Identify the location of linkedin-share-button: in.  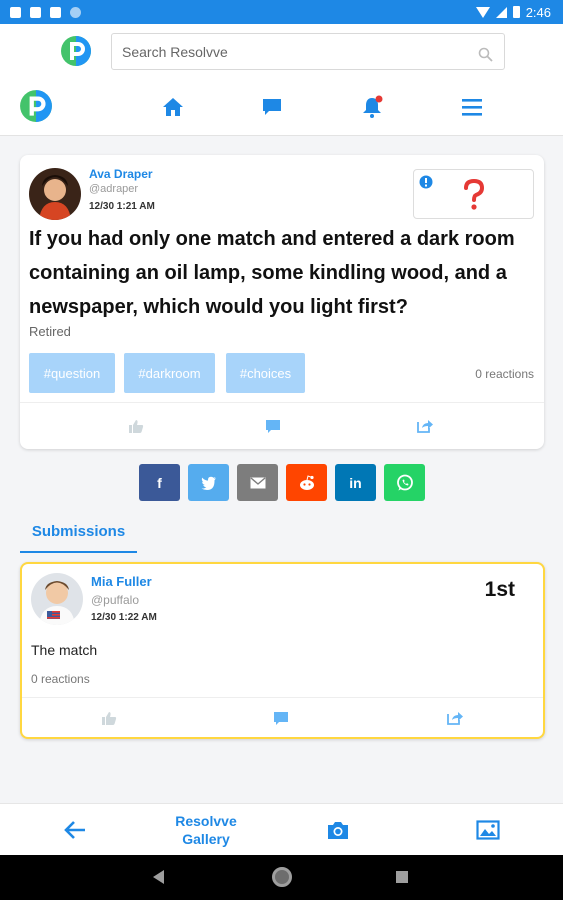
(355, 482).